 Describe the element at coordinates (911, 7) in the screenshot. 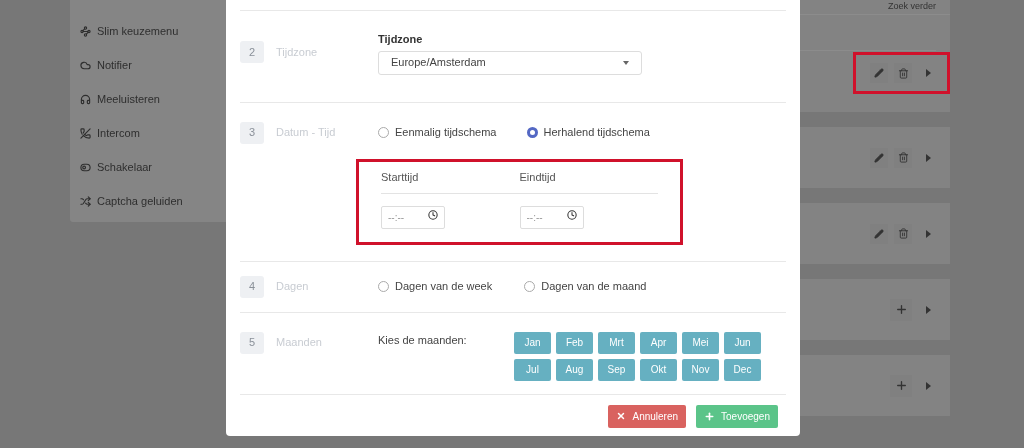

I see `search-more-link: Zoek verder` at that location.